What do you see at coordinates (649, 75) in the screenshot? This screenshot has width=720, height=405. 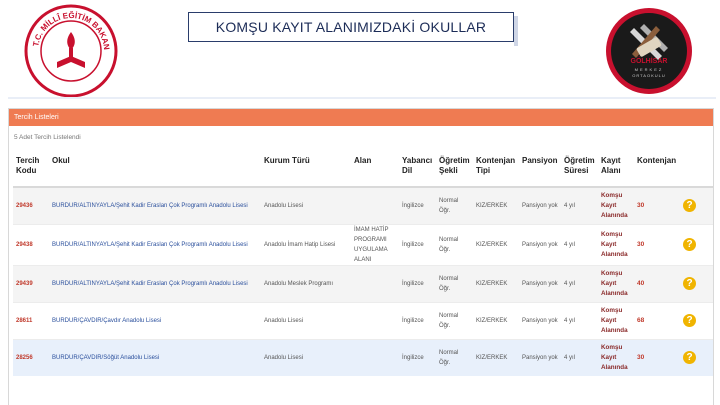 I see `school-logo-sub2: ORTAOKULU` at bounding box center [649, 75].